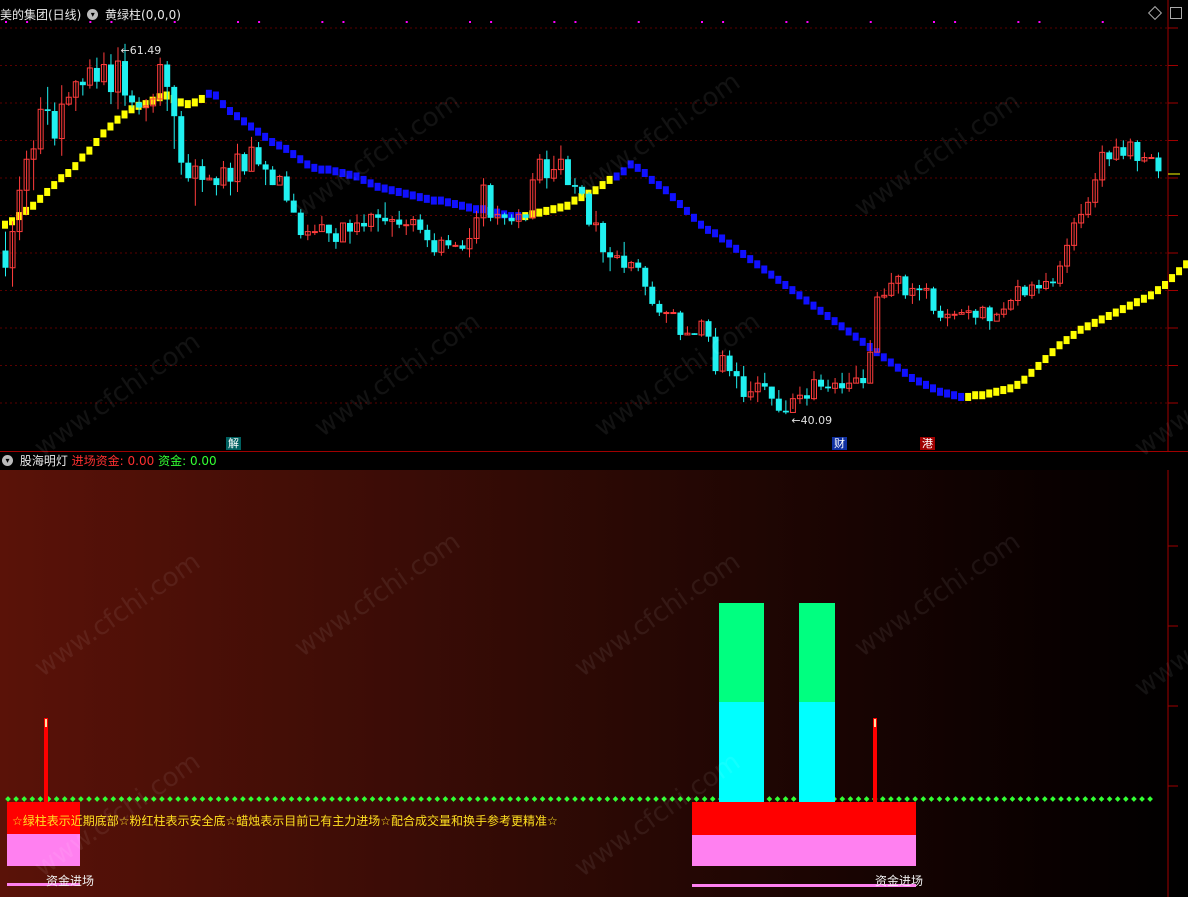  I want to click on close-icon, so click(1176, 13).